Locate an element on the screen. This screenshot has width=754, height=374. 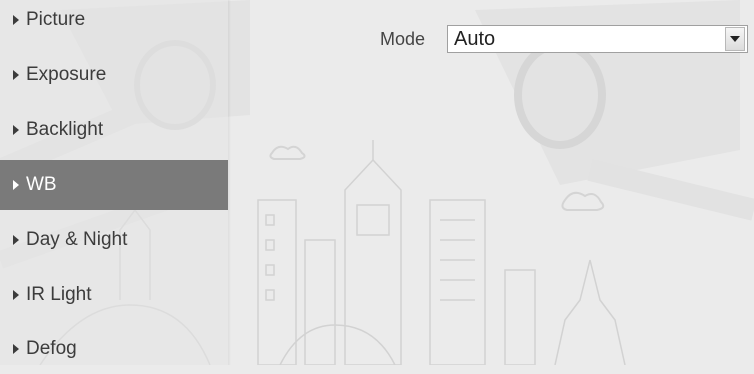
sidebar-item-label: IR Light is located at coordinates (59, 294).